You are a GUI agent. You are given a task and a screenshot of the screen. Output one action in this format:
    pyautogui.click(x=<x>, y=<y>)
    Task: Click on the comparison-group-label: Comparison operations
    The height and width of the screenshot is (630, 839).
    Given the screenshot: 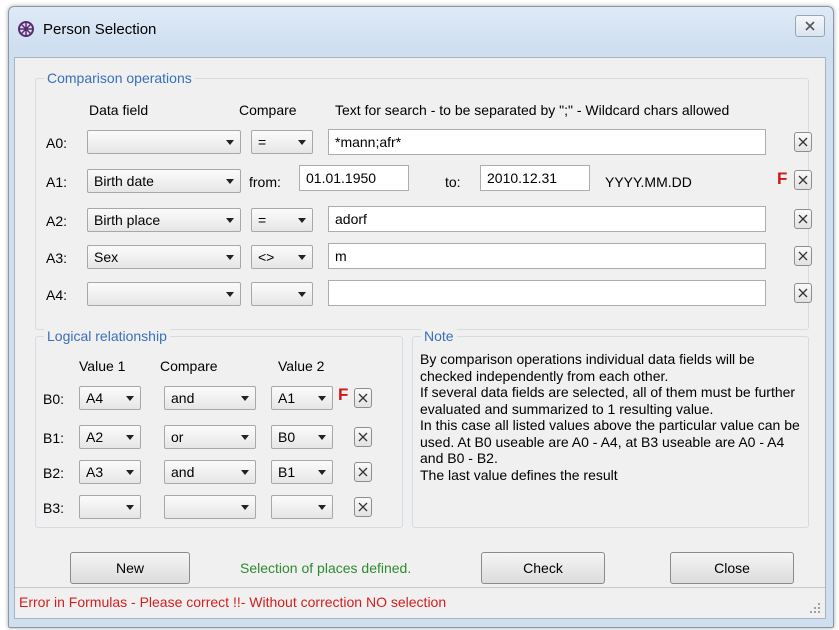 What is the action you would take?
    pyautogui.click(x=119, y=78)
    